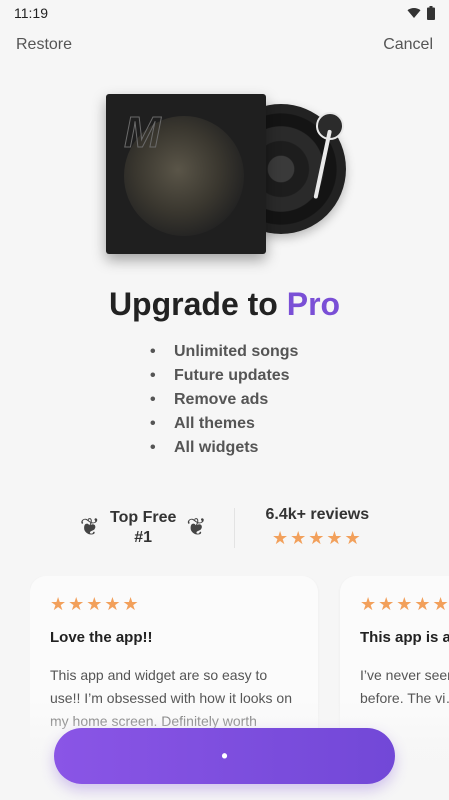 This screenshot has width=449, height=800. Describe the element at coordinates (317, 514) in the screenshot. I see `reviews-count: 6.4k+ reviews` at that location.